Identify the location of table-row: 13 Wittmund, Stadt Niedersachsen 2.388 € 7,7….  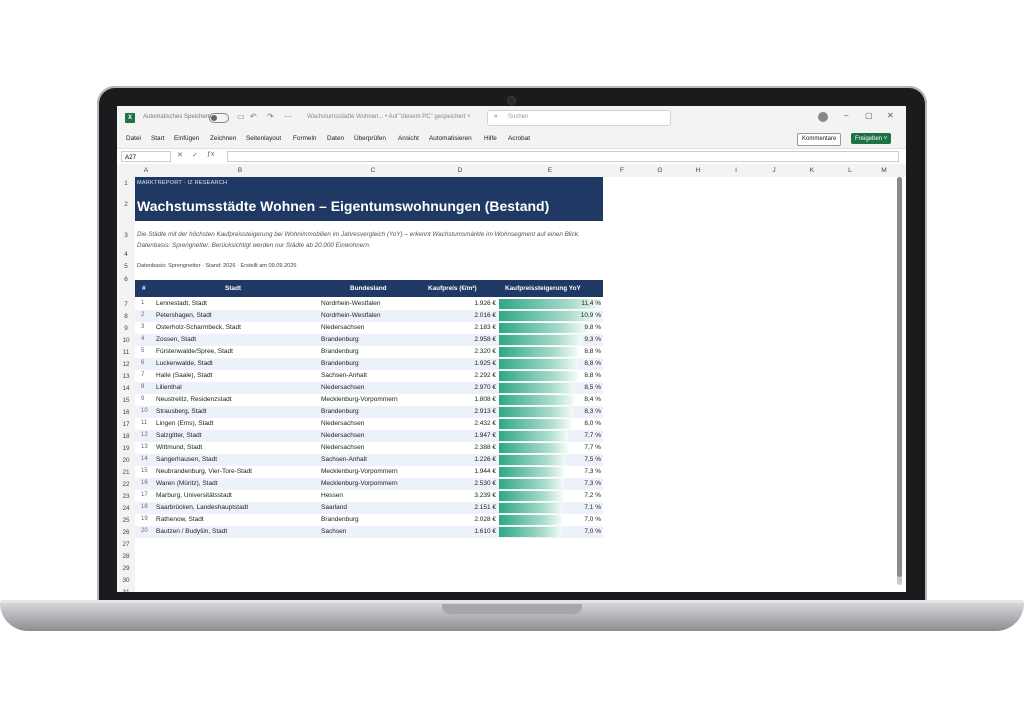
(369, 448).